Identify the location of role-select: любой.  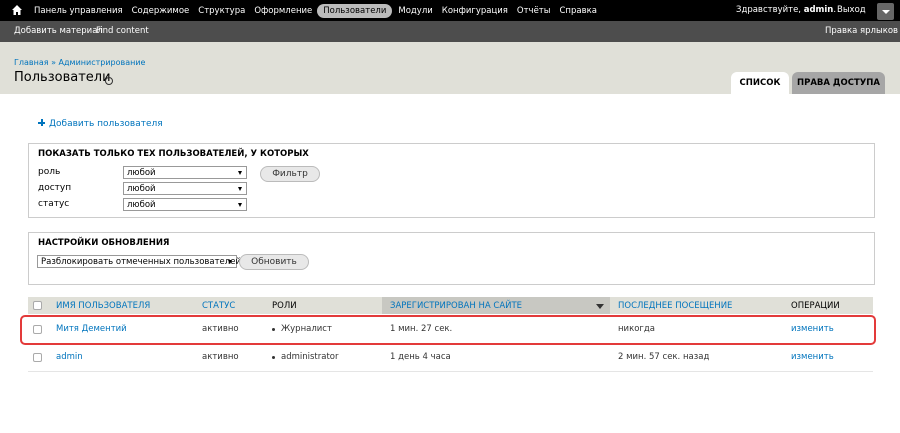
(185, 172).